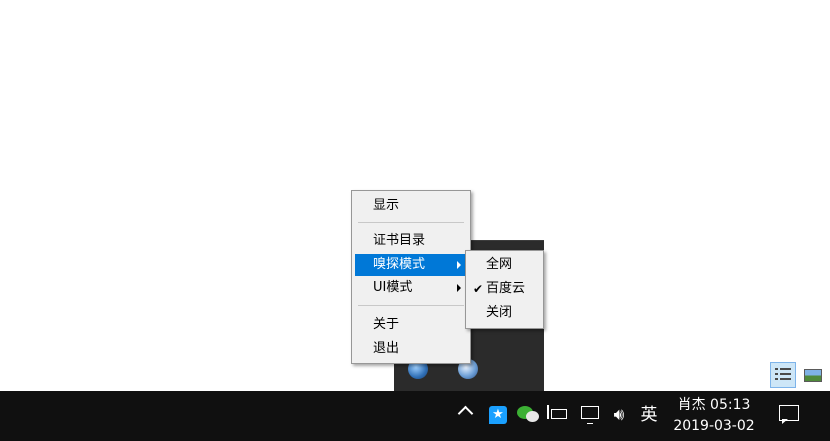  Describe the element at coordinates (557, 412) in the screenshot. I see `battery-icon` at that location.